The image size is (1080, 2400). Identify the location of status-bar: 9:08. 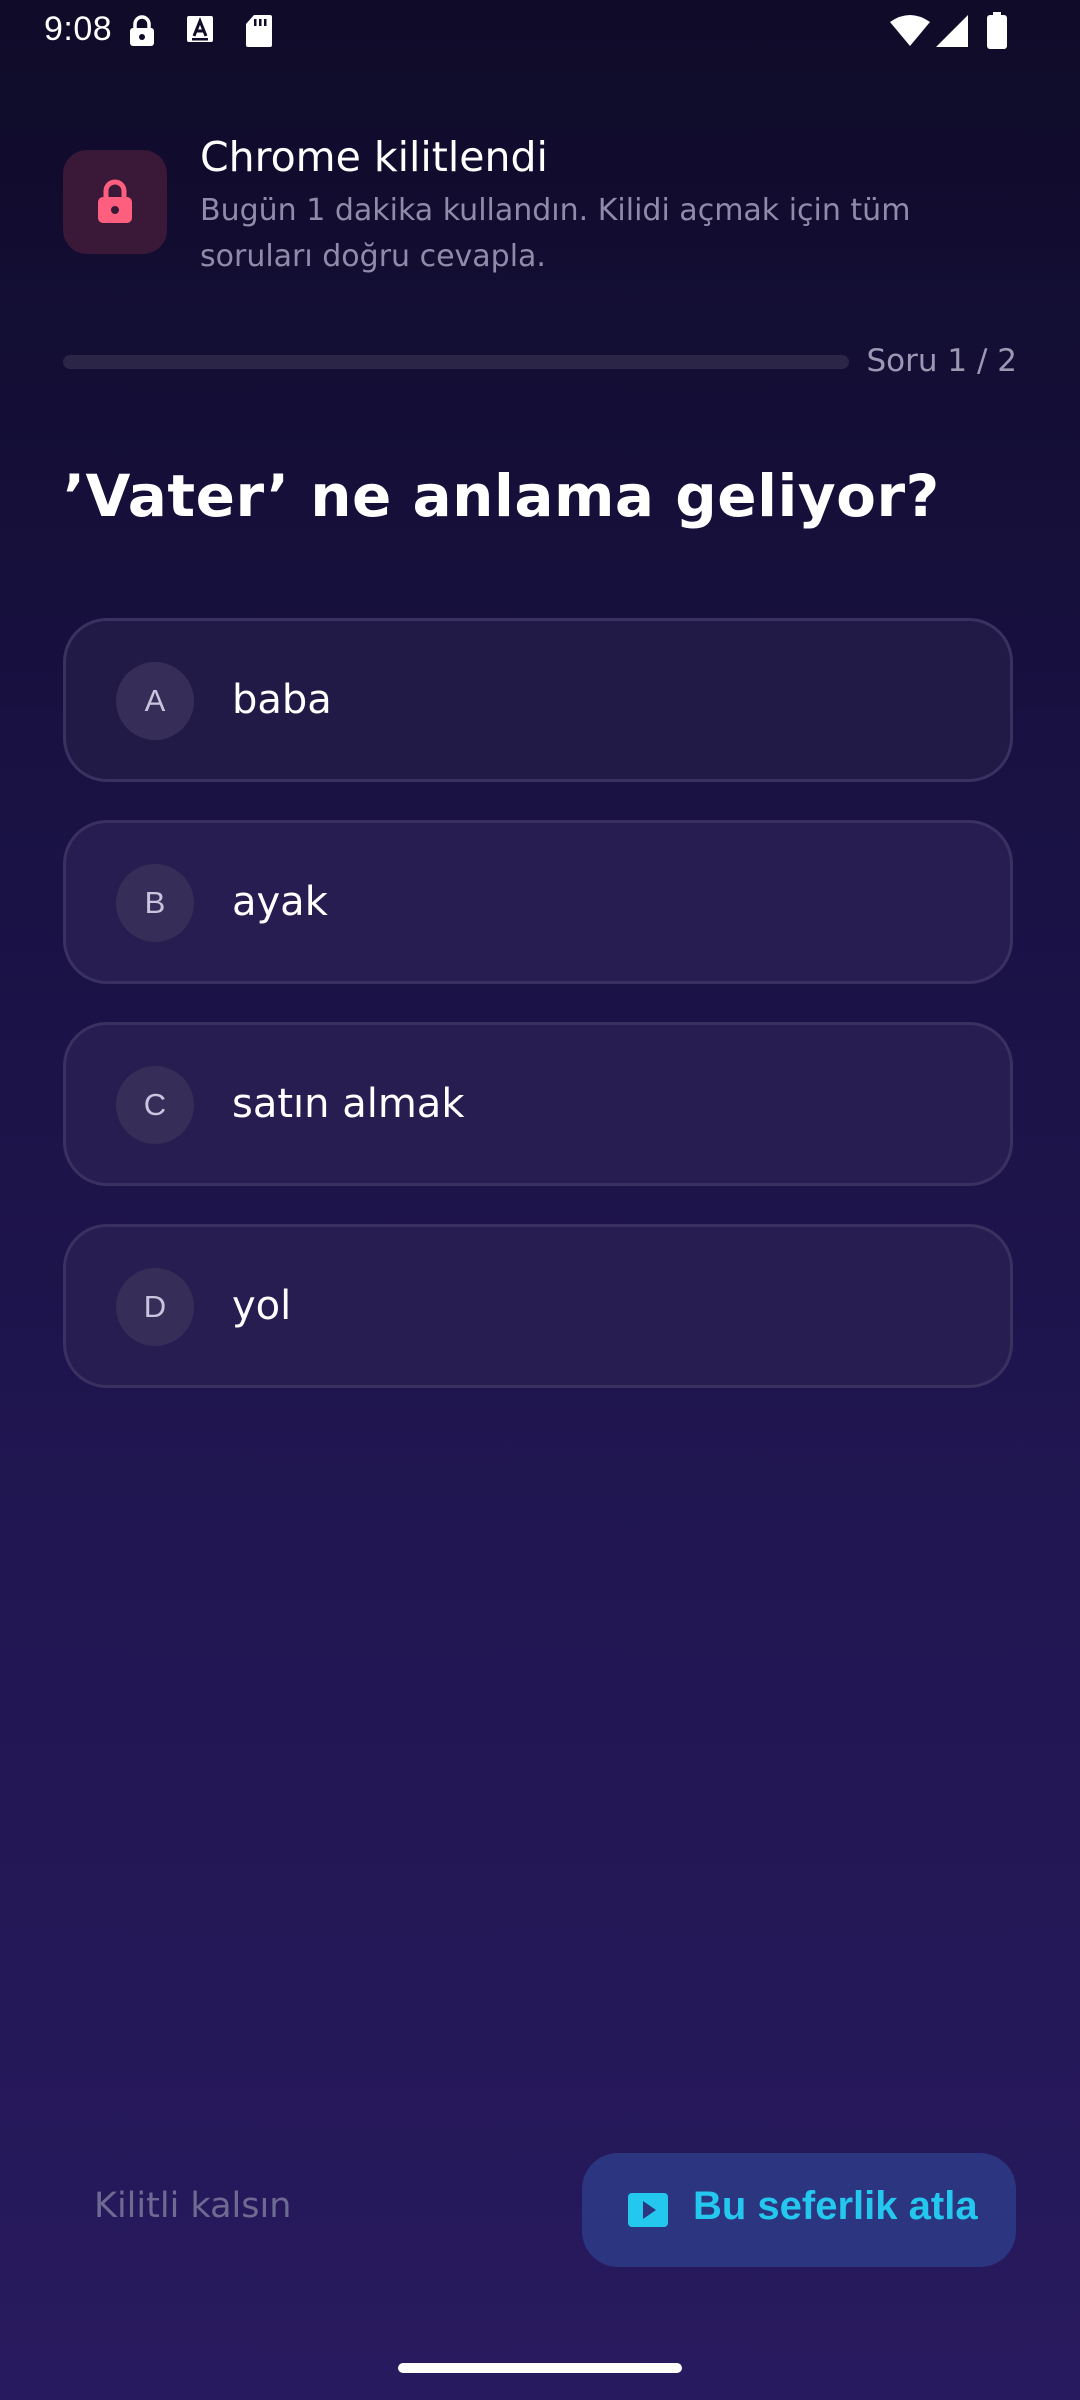
(540, 32).